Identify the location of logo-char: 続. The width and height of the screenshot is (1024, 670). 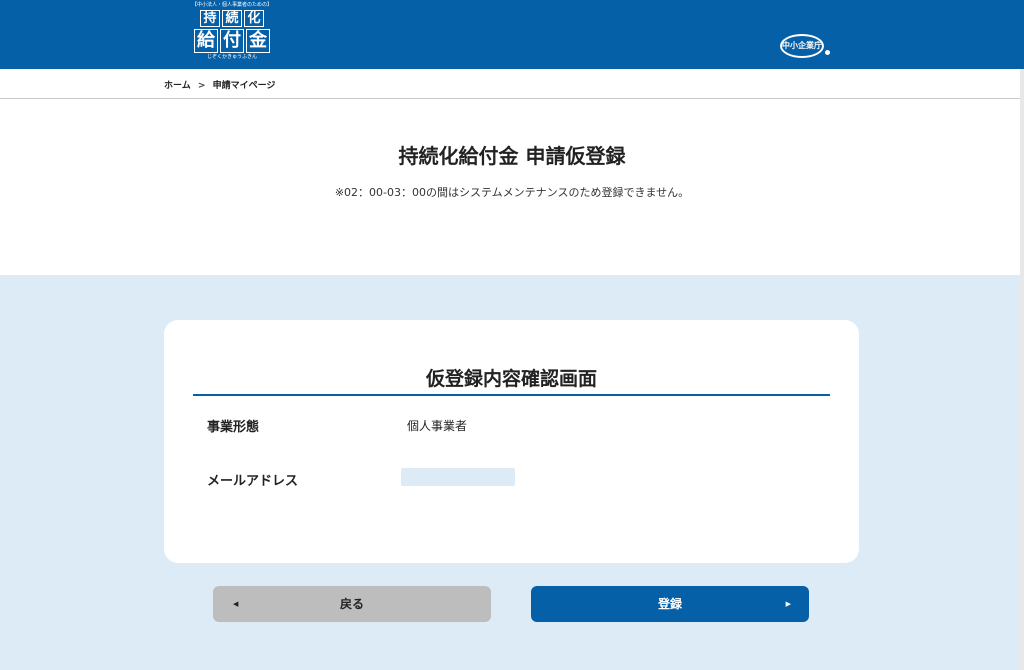
(232, 18).